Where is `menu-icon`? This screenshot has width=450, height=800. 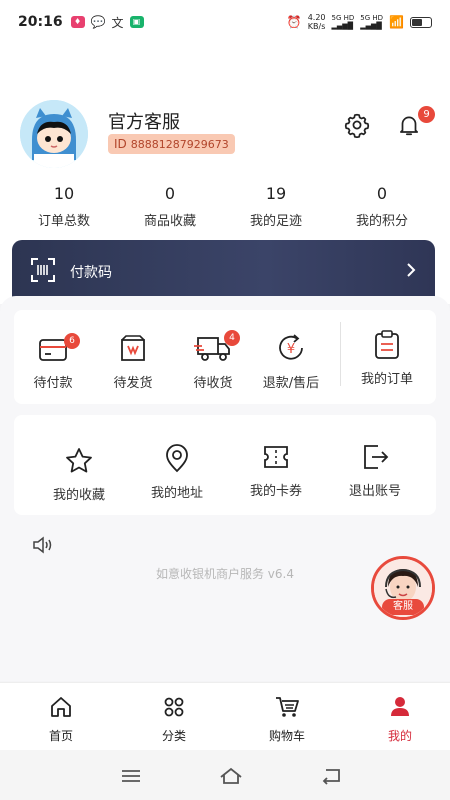
menu-icon is located at coordinates (131, 776).